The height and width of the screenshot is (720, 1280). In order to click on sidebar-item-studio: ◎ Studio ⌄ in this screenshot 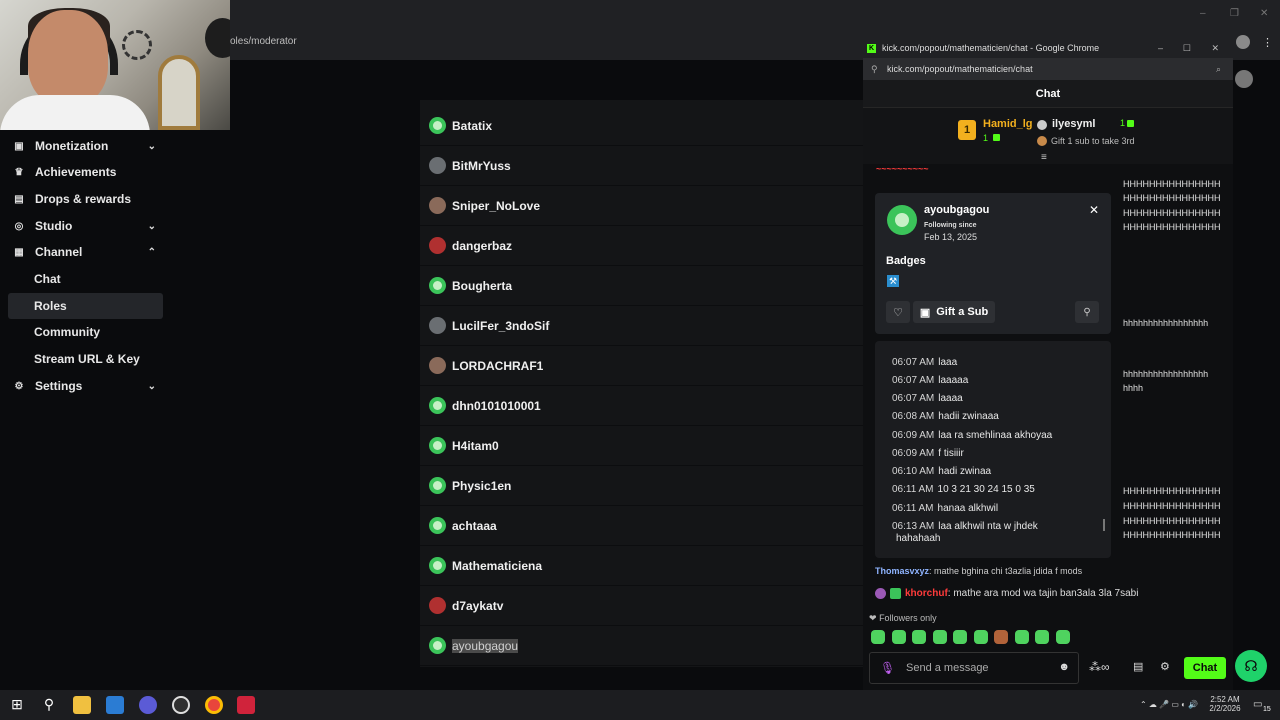, I will do `click(85, 226)`.